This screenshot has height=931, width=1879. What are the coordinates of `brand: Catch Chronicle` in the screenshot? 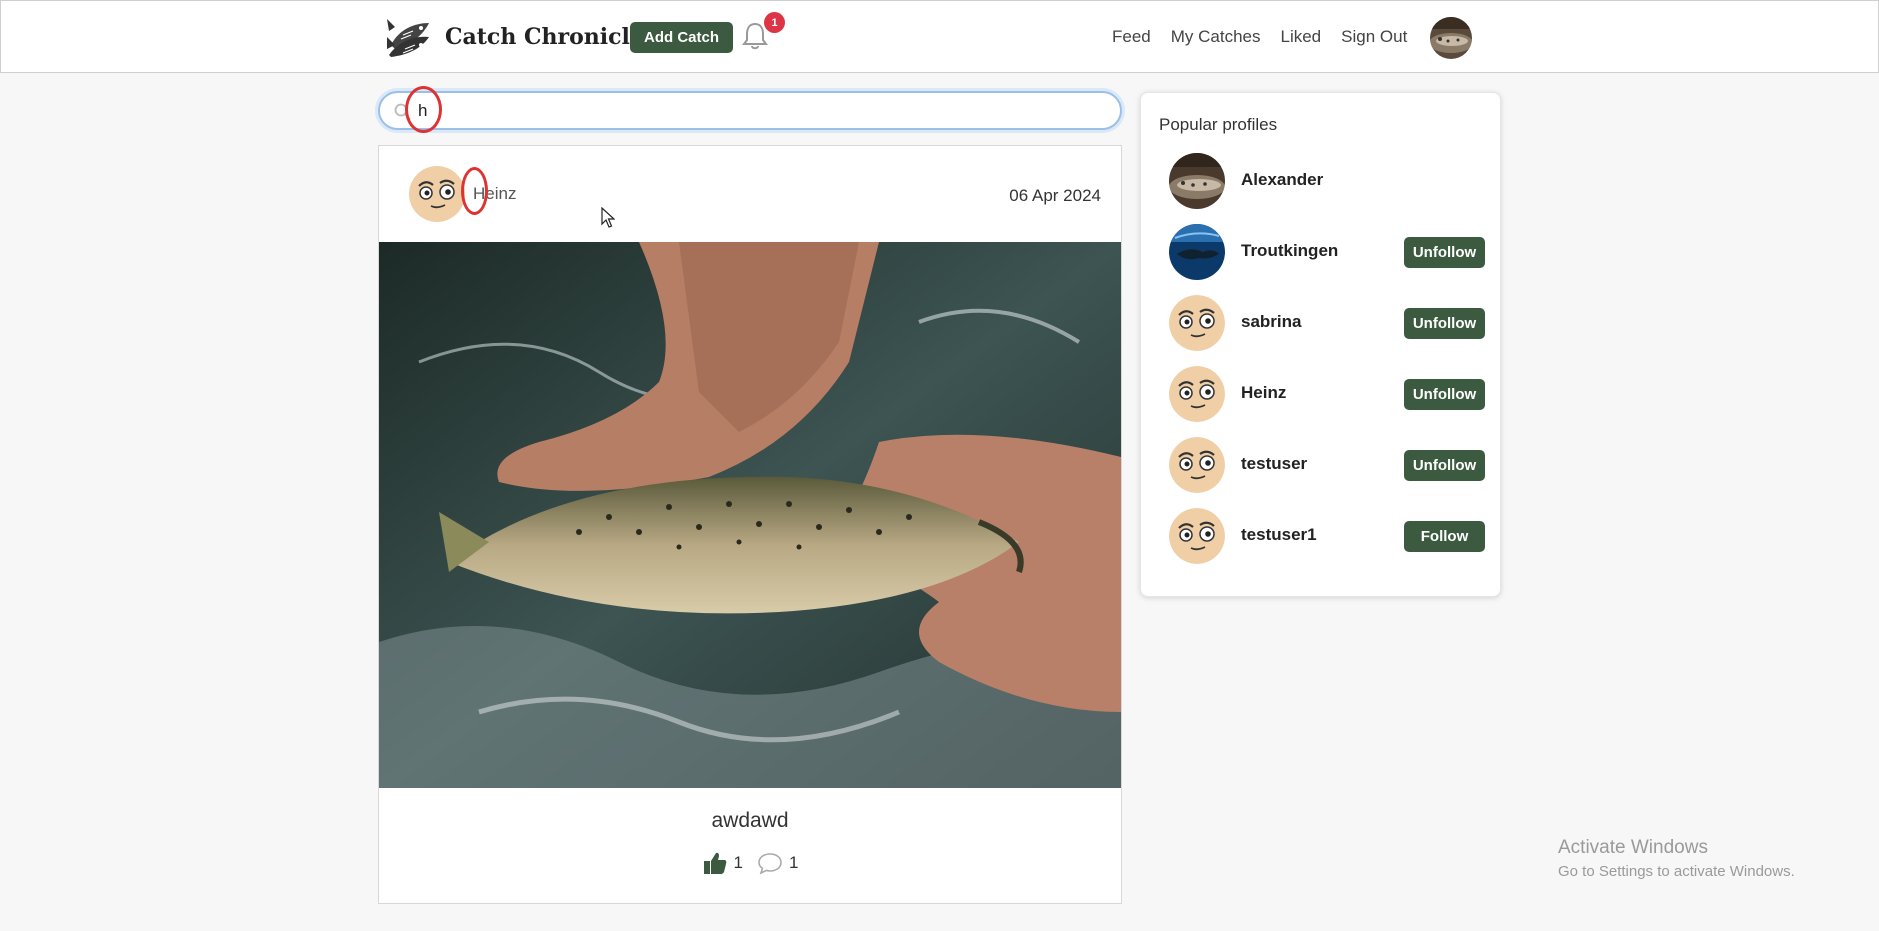 It's located at (514, 37).